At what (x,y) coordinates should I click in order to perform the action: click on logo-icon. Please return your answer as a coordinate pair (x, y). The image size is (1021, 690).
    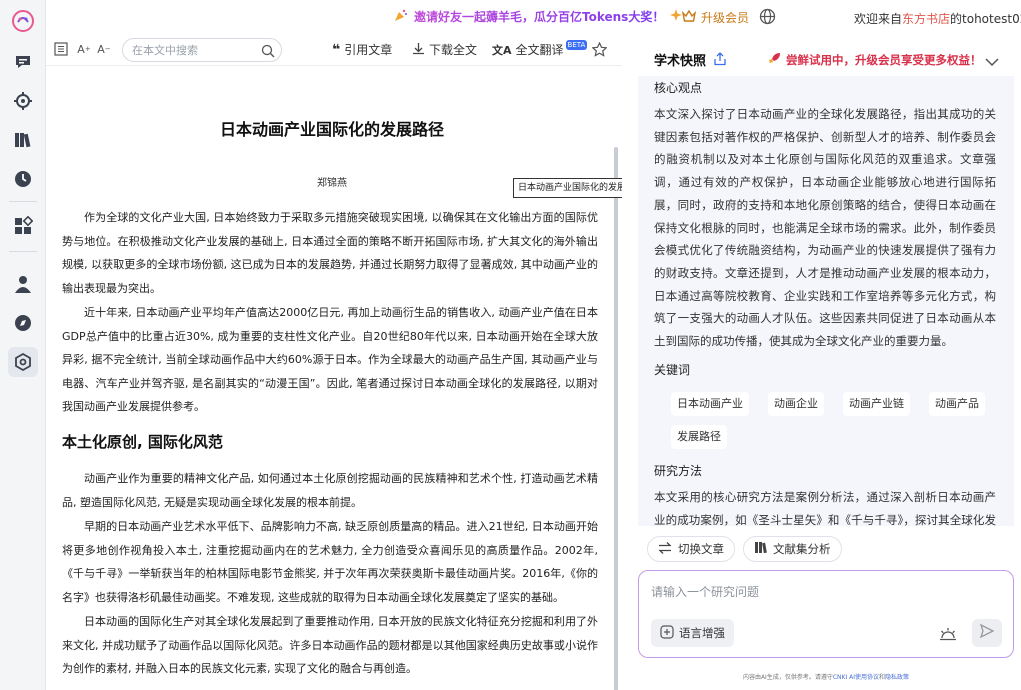
    Looking at the image, I should click on (23, 21).